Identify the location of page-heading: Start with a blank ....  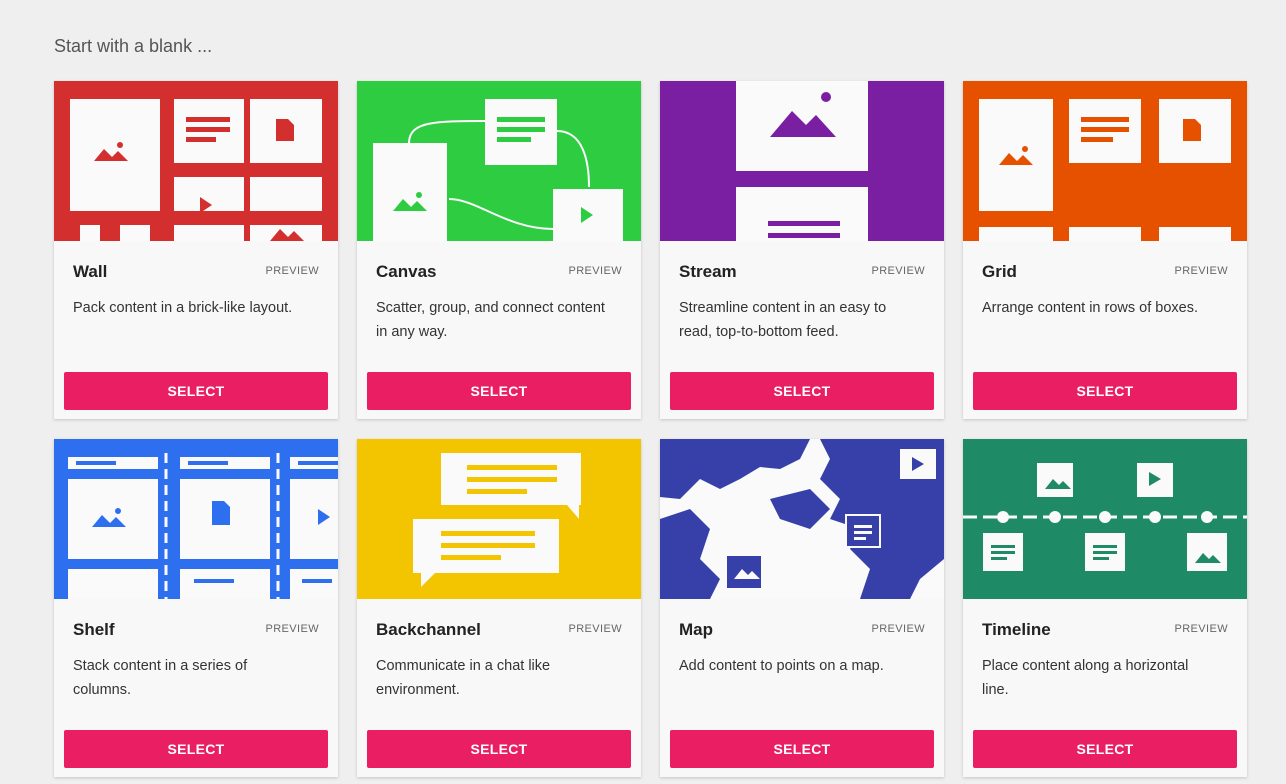
(133, 46).